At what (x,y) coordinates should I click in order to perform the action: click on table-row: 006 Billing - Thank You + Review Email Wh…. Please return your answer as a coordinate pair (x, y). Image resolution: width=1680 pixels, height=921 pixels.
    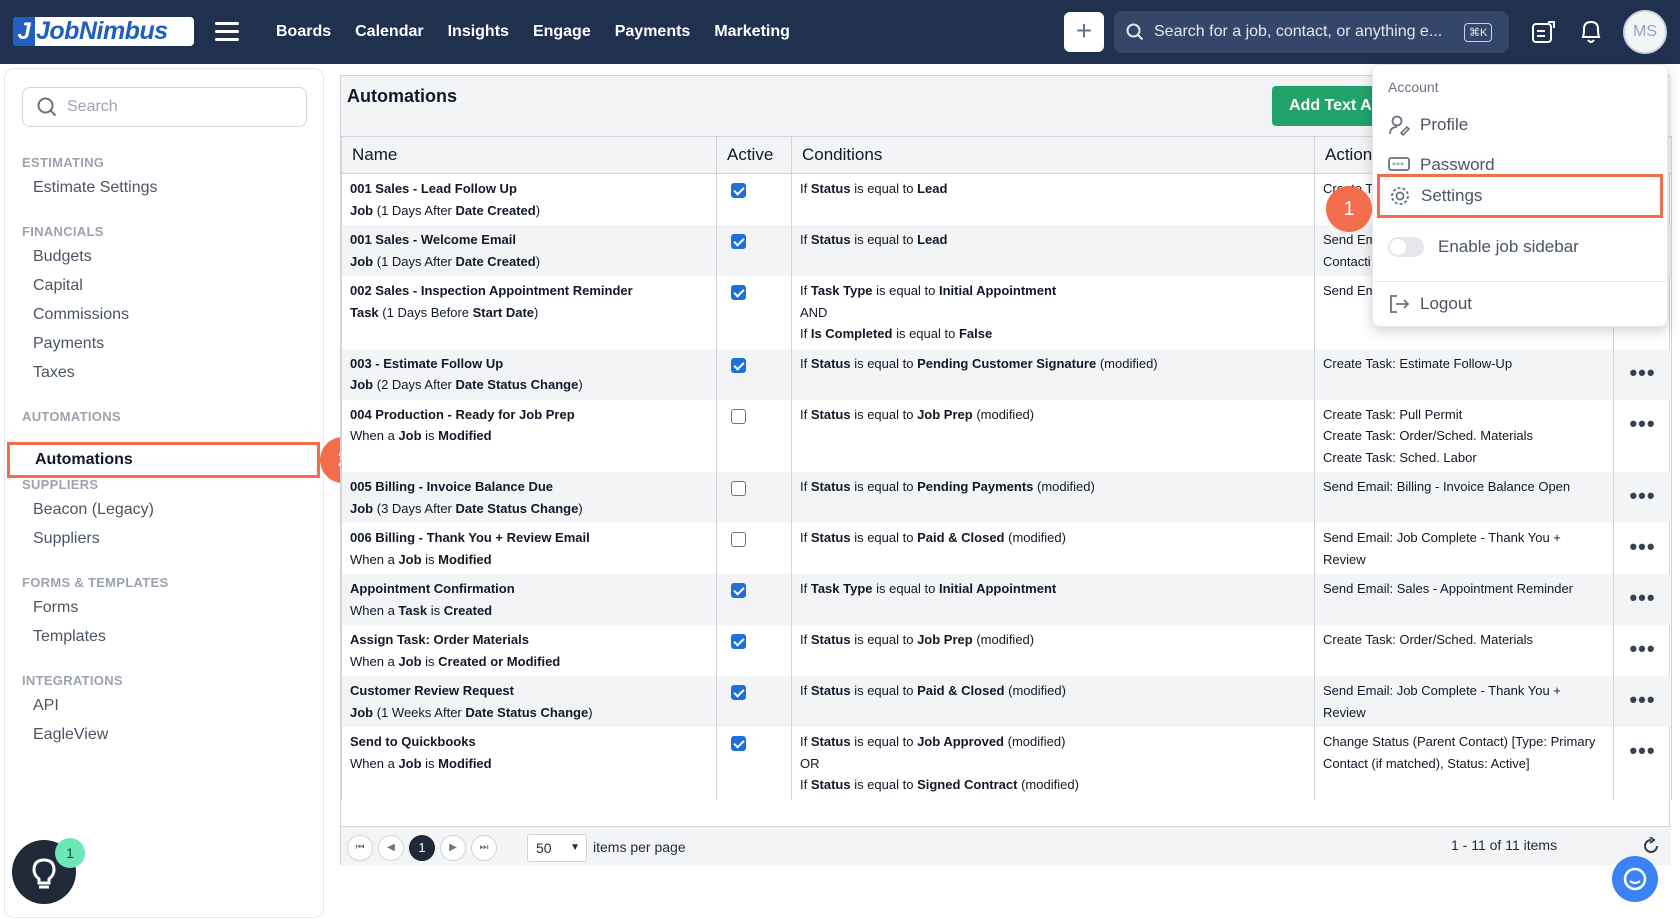
    Looking at the image, I should click on (1006, 548).